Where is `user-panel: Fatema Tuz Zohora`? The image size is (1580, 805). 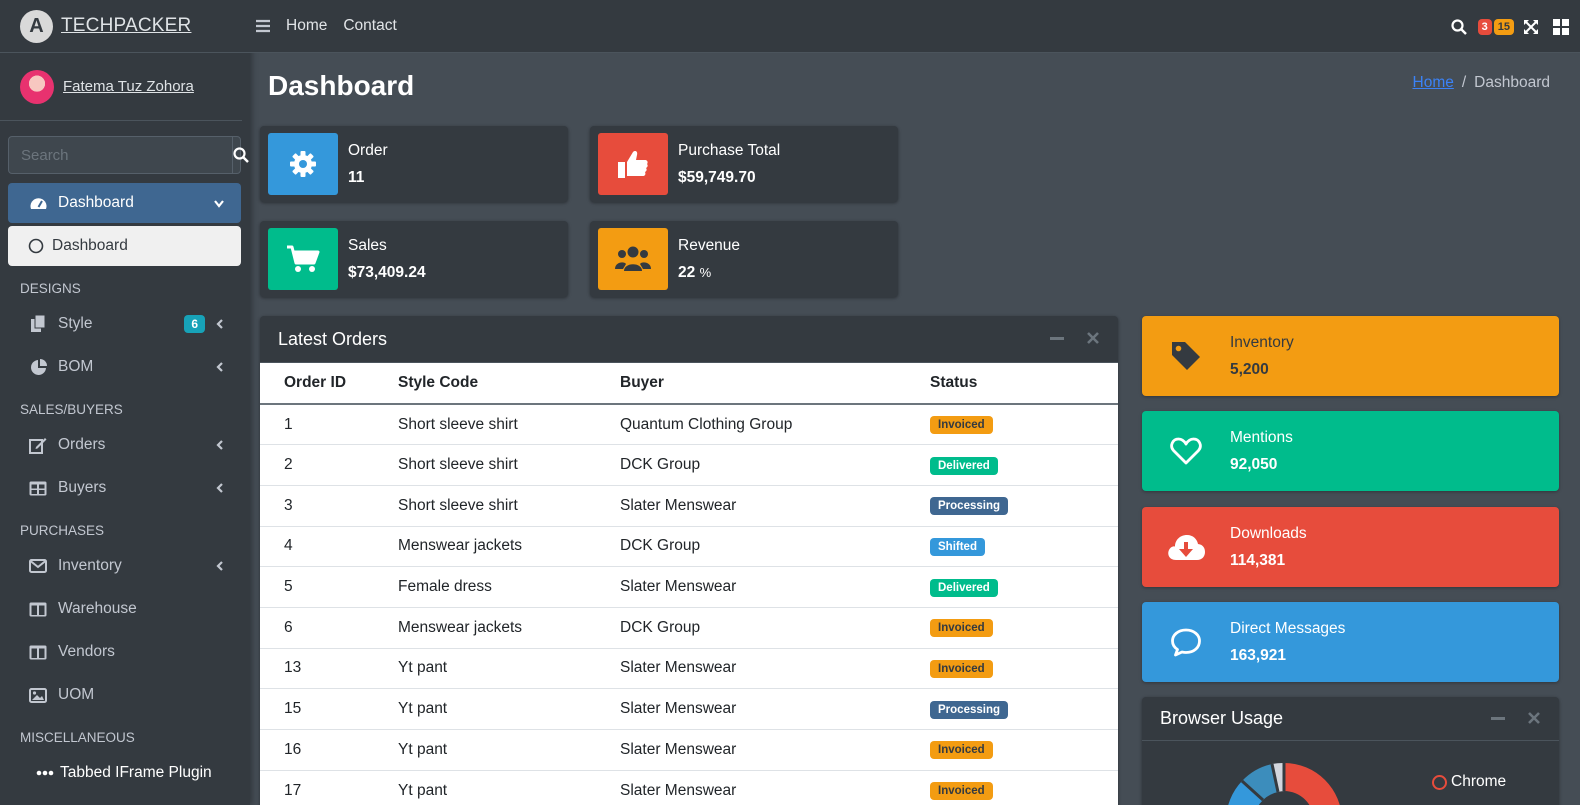 user-panel: Fatema Tuz Zohora is located at coordinates (121, 87).